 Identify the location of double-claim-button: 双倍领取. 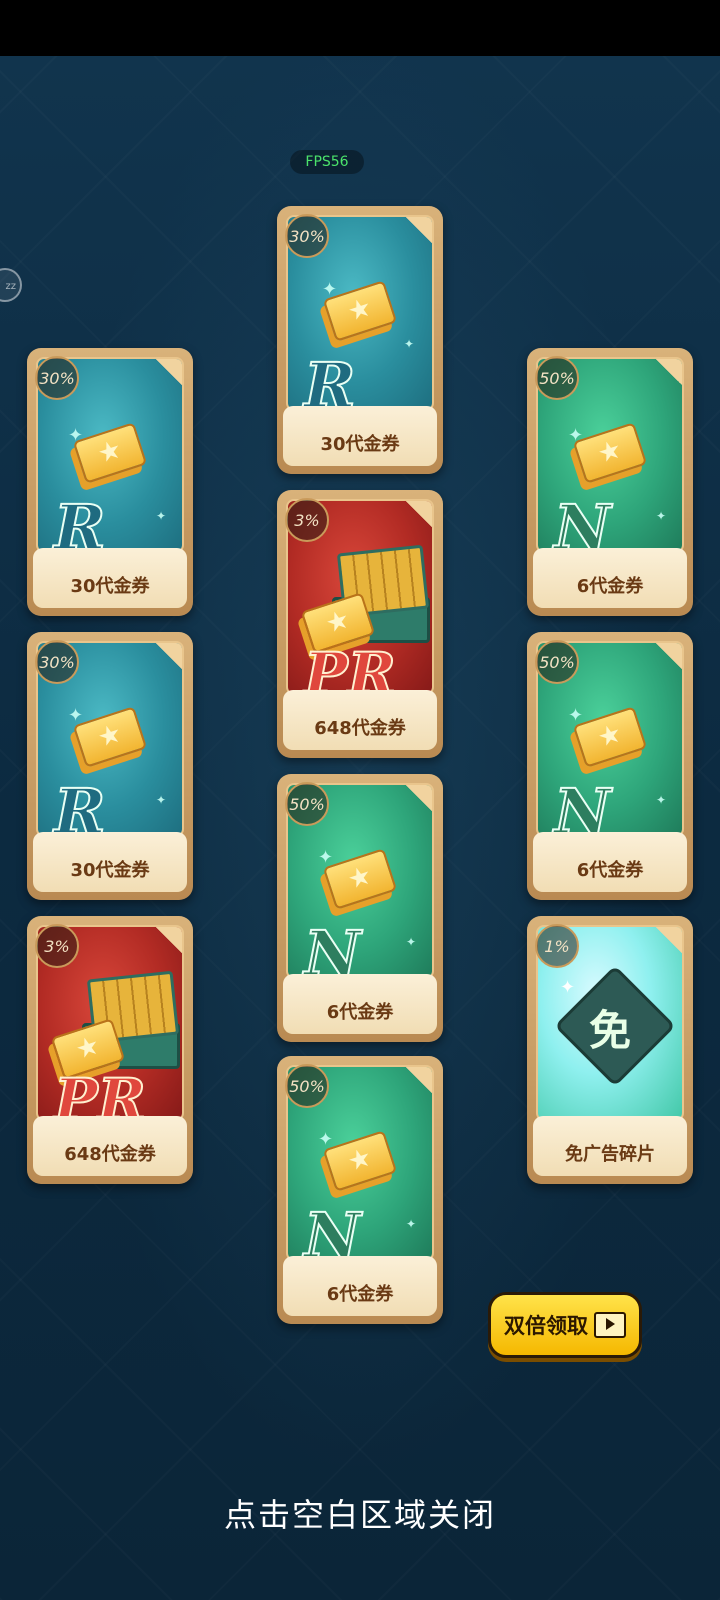
(565, 1325).